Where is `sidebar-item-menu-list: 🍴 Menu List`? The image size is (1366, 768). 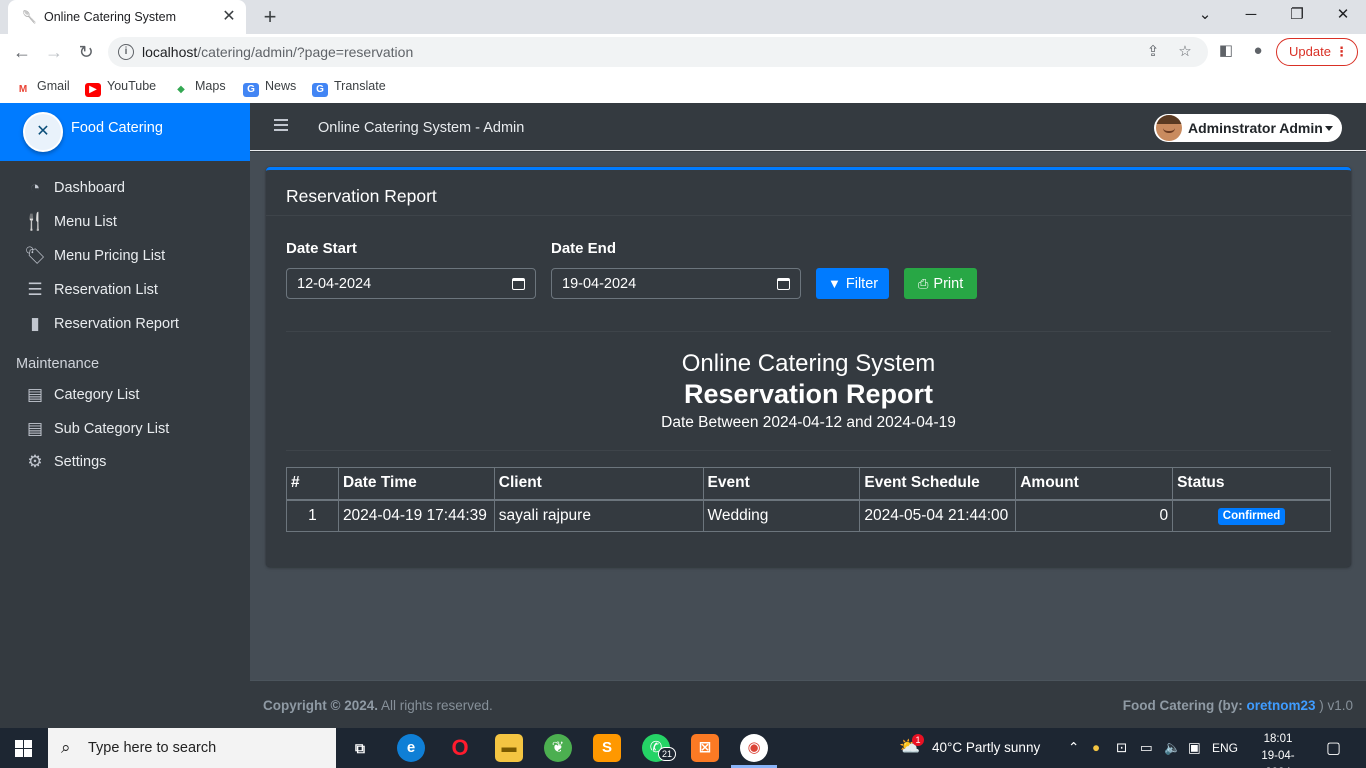
sidebar-item-menu-list: 🍴 Menu List is located at coordinates (125, 222).